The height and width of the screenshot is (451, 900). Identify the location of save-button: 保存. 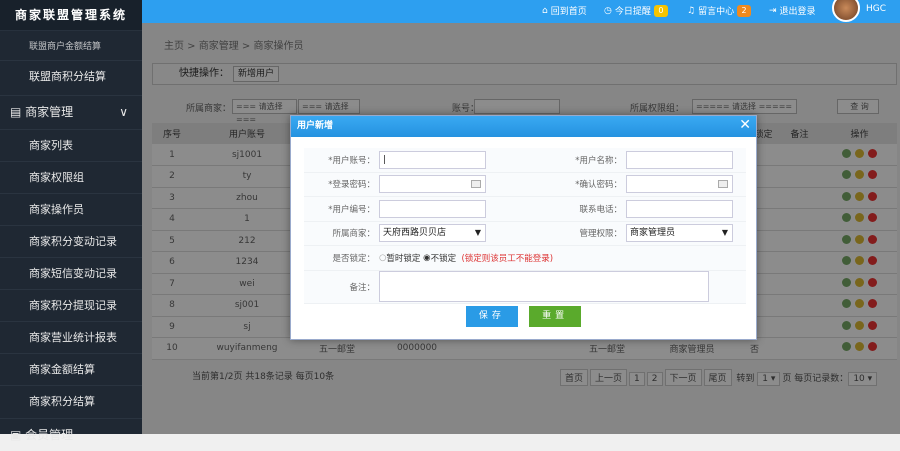
(491, 316).